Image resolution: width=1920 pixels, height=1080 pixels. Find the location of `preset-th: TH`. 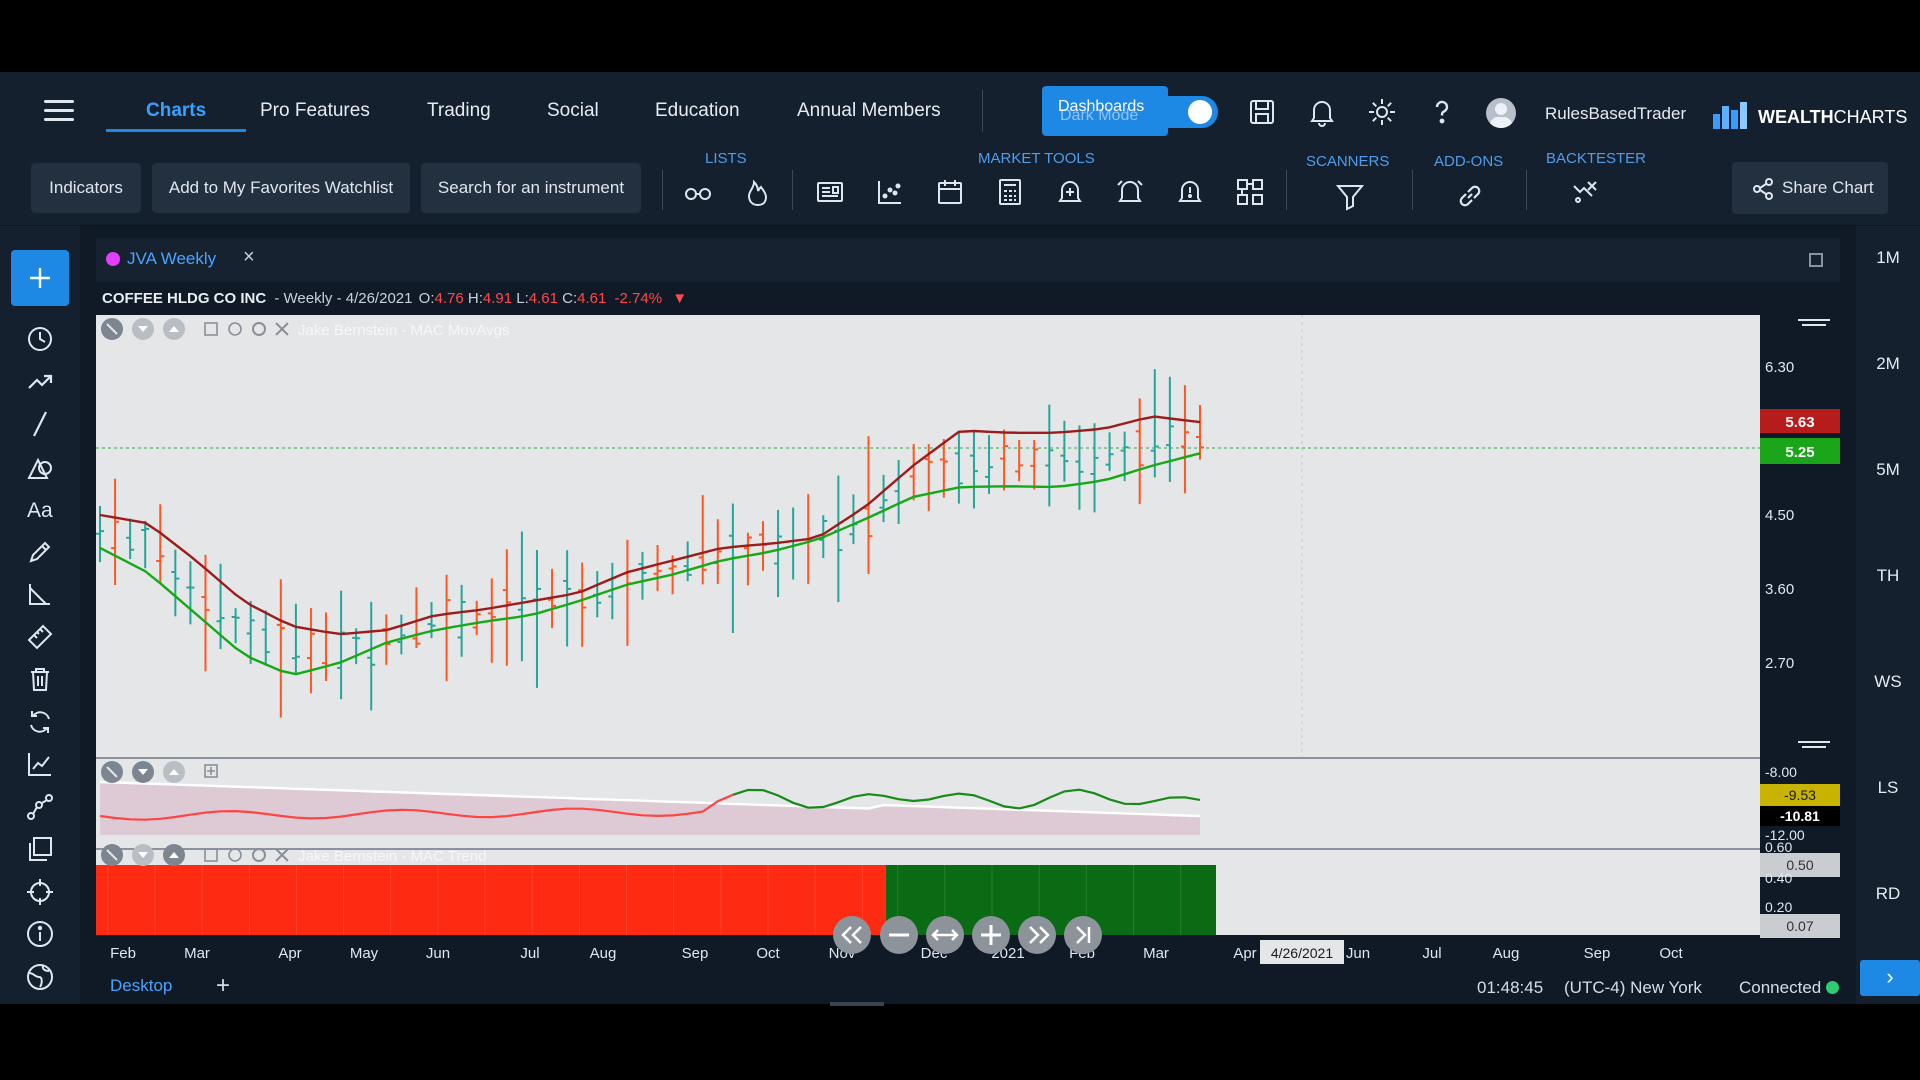

preset-th: TH is located at coordinates (1888, 576).